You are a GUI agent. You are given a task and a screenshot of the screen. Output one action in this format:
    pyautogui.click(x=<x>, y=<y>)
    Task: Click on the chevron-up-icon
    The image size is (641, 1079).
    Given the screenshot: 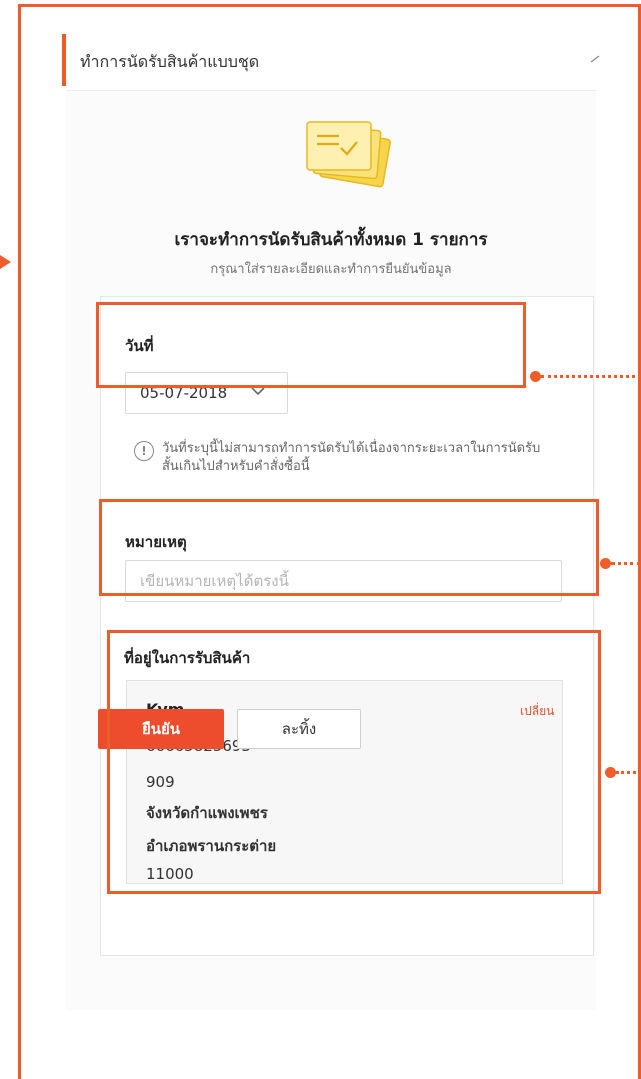 What is the action you would take?
    pyautogui.click(x=595, y=59)
    